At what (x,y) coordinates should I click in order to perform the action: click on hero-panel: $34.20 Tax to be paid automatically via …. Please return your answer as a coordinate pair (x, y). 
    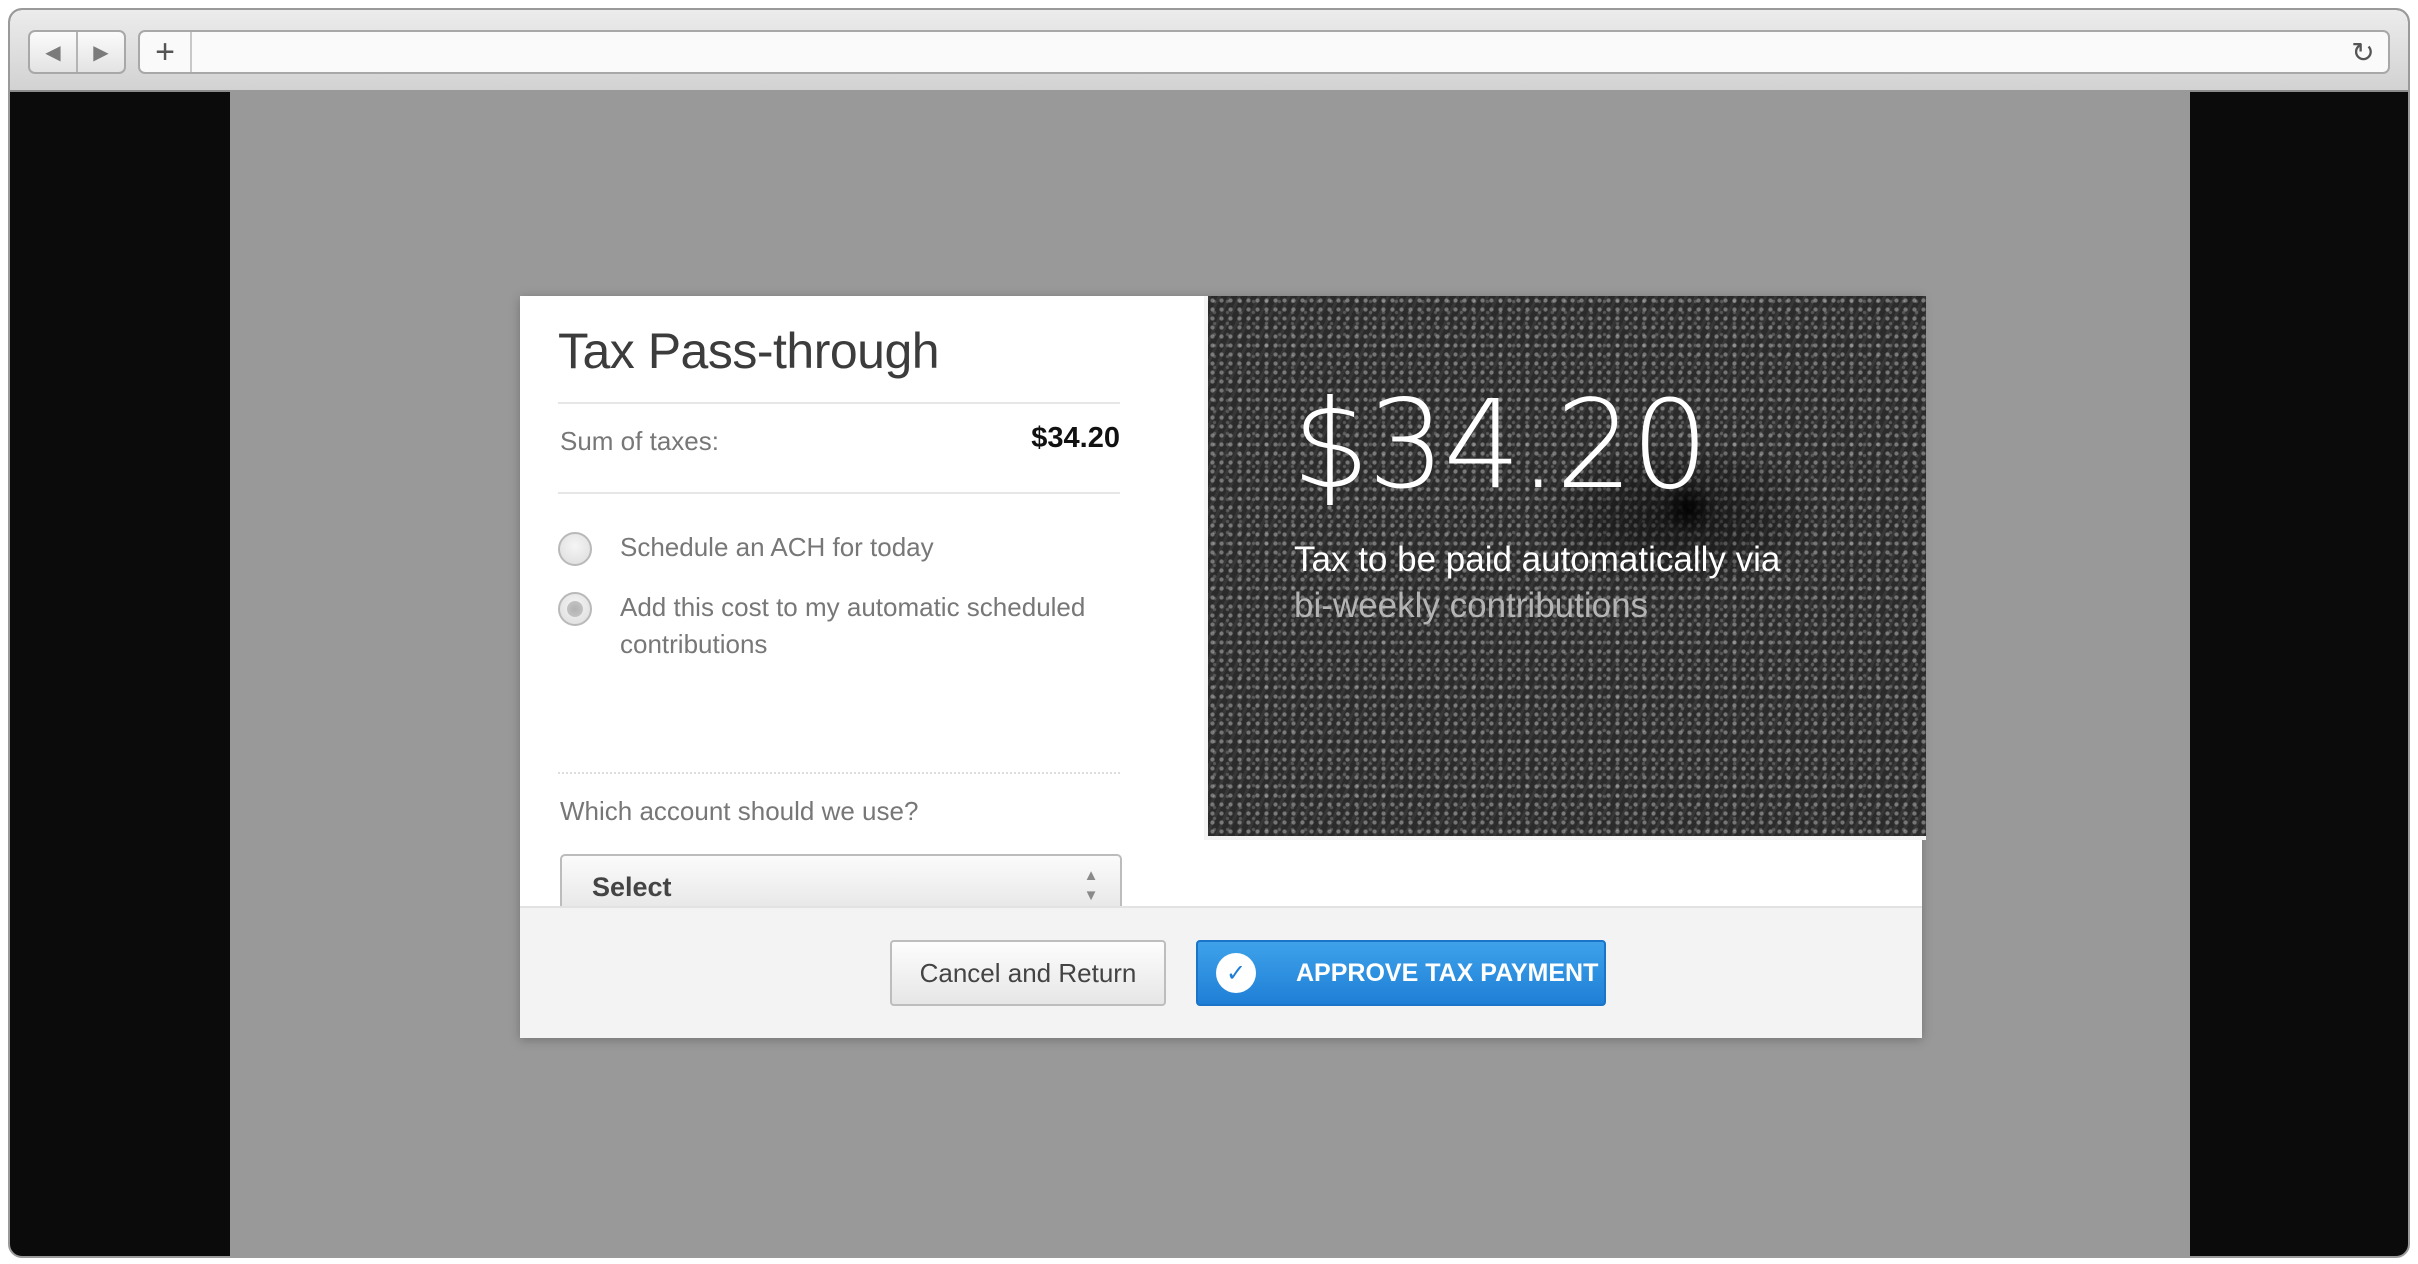
    Looking at the image, I should click on (1565, 568).